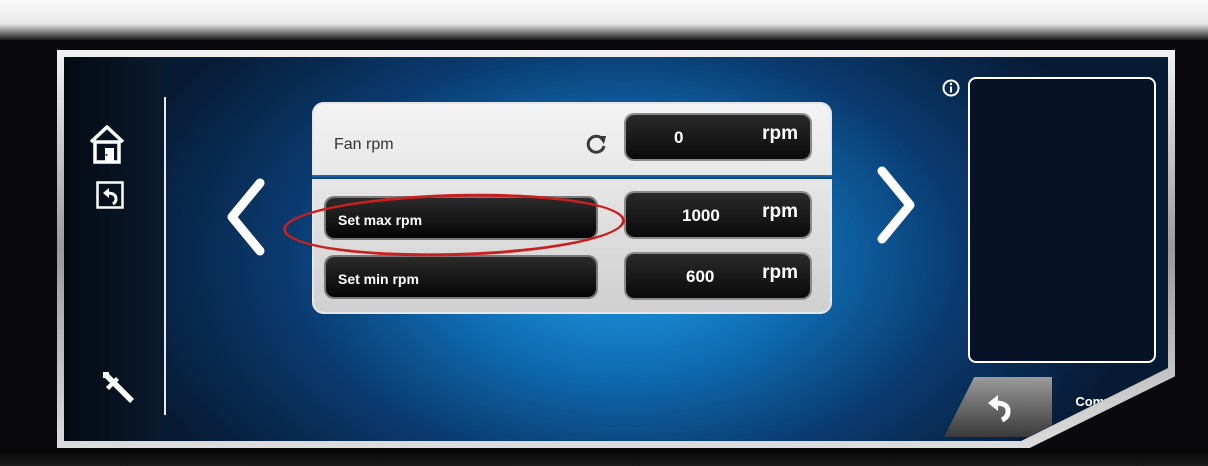  Describe the element at coordinates (780, 211) in the screenshot. I see `max-rpm-unit: rpm` at that location.